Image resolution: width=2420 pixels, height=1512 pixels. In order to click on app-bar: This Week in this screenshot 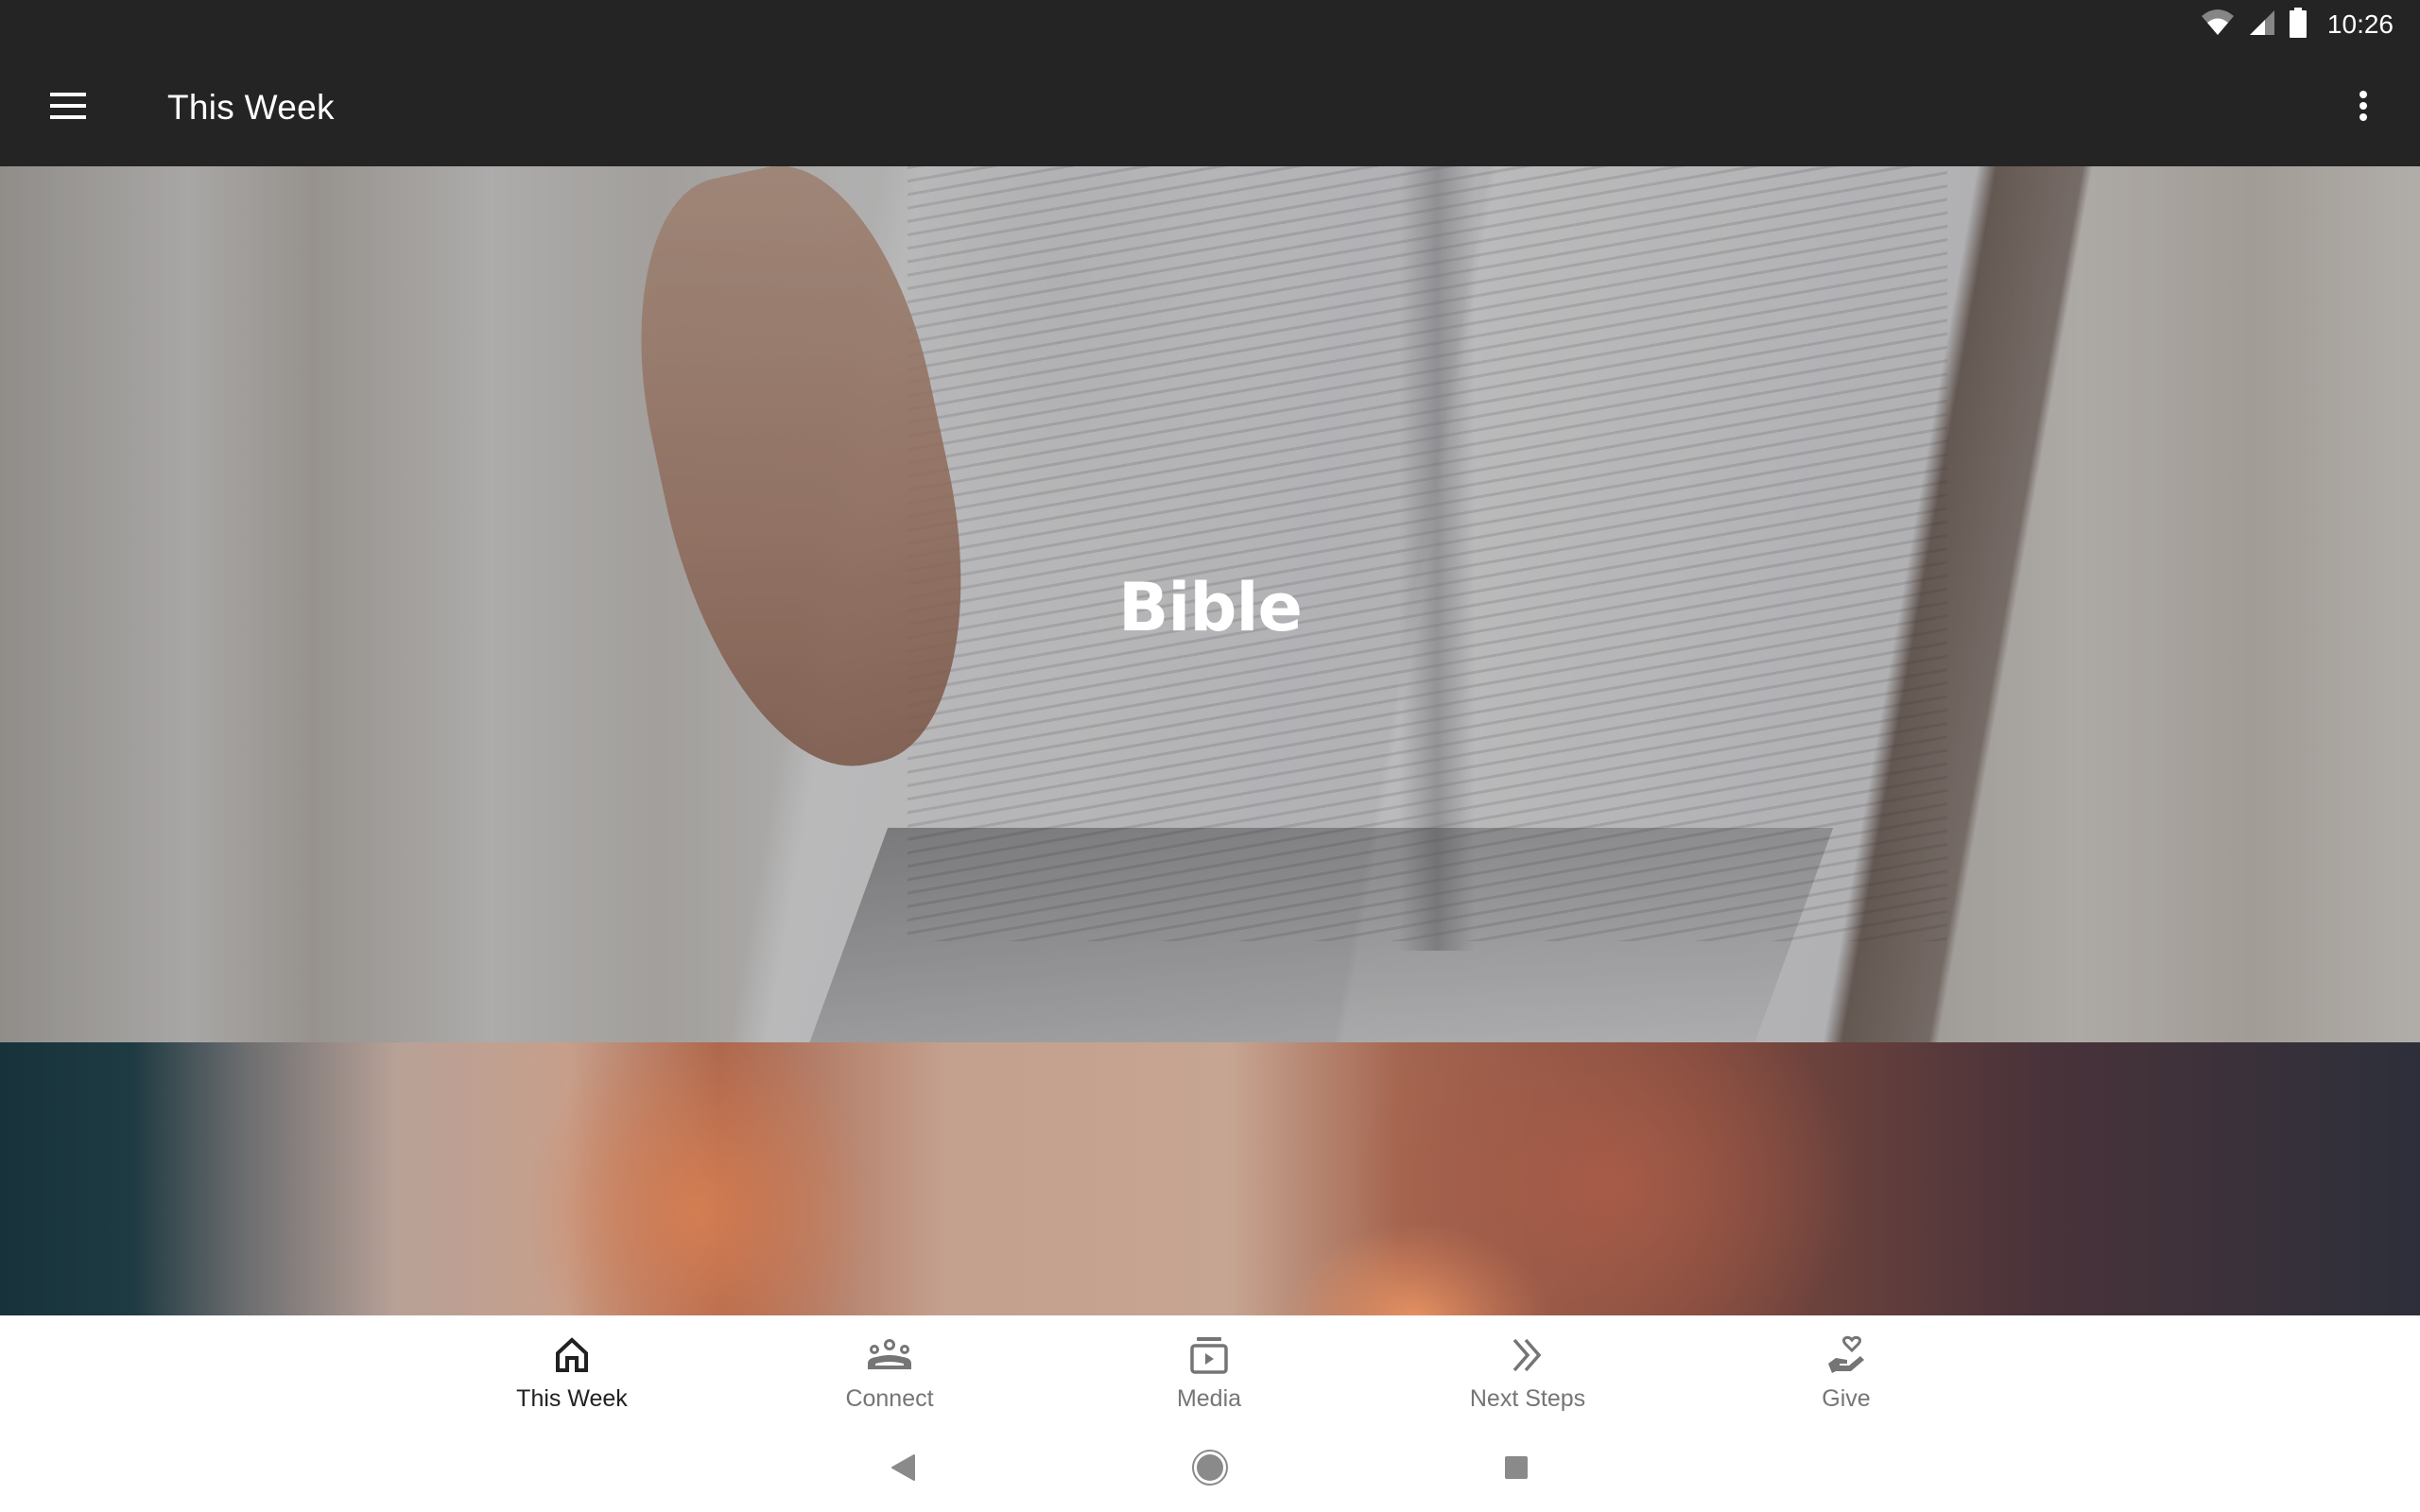, I will do `click(1210, 107)`.